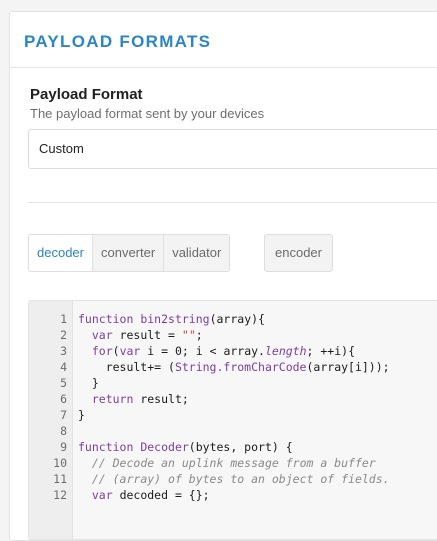  I want to click on code-line: 7}, so click(233, 415).